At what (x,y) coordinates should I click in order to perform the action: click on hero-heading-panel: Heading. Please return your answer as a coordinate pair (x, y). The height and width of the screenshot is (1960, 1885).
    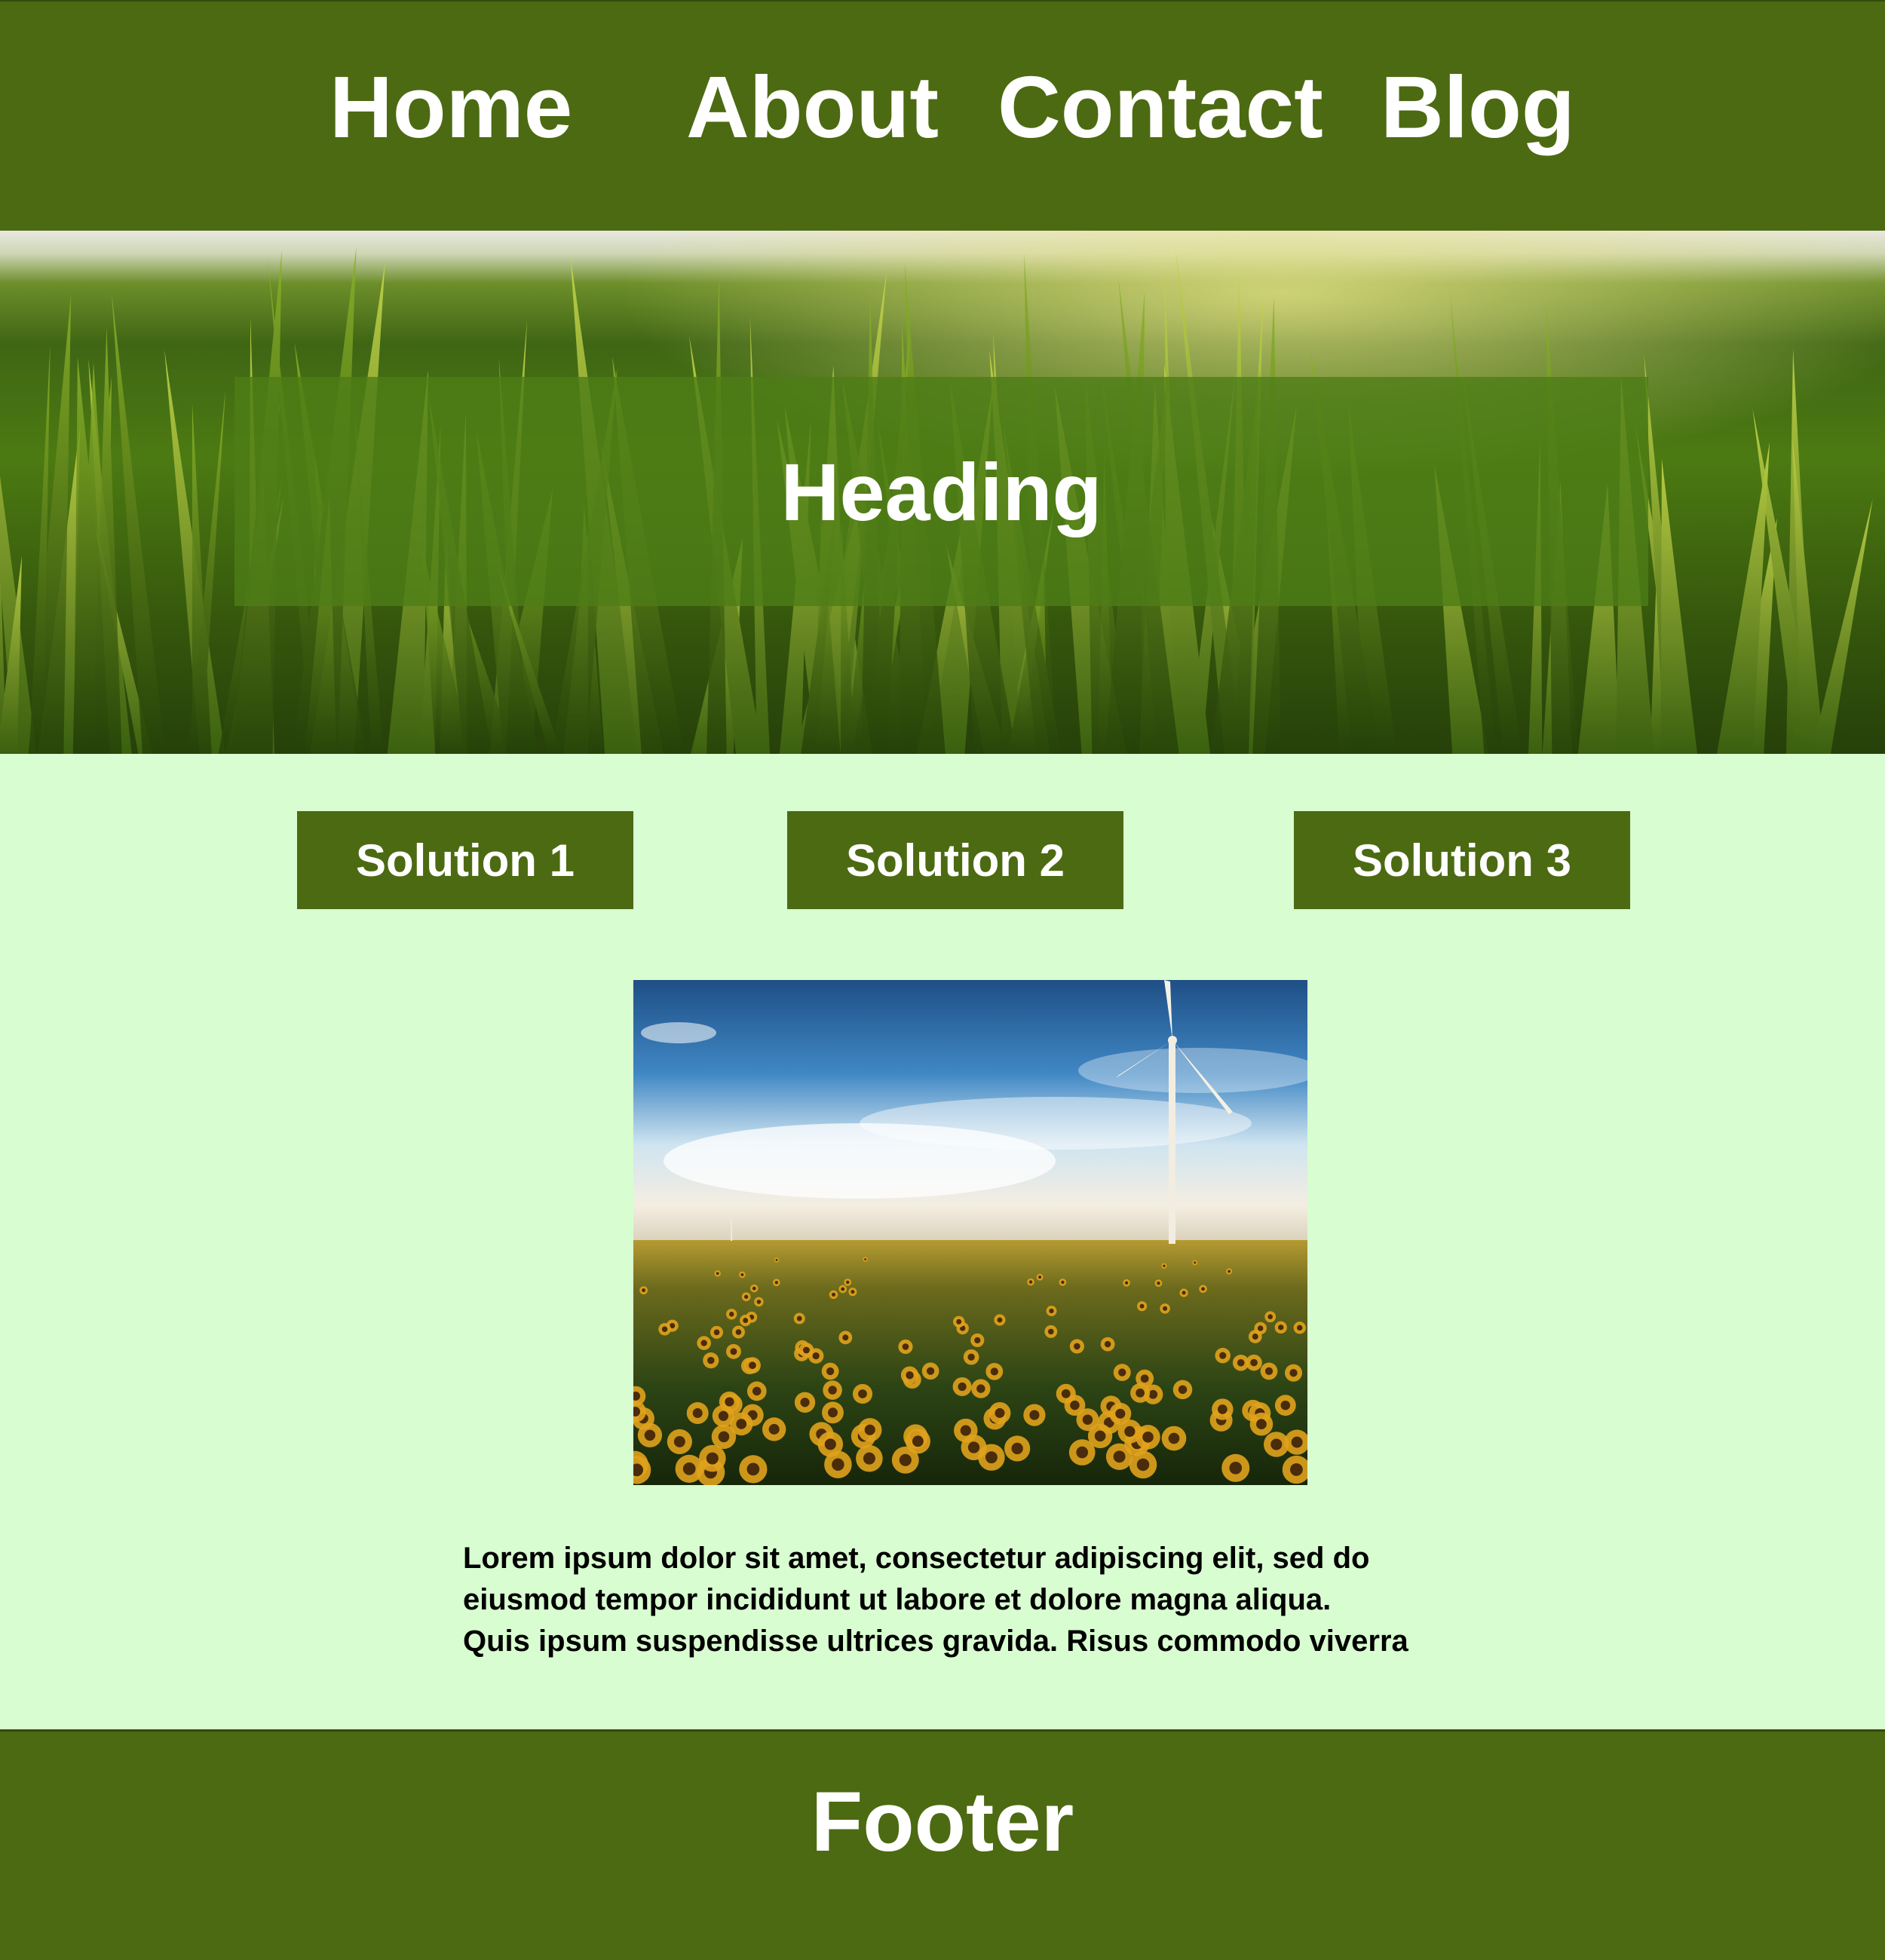
    Looking at the image, I should click on (941, 491).